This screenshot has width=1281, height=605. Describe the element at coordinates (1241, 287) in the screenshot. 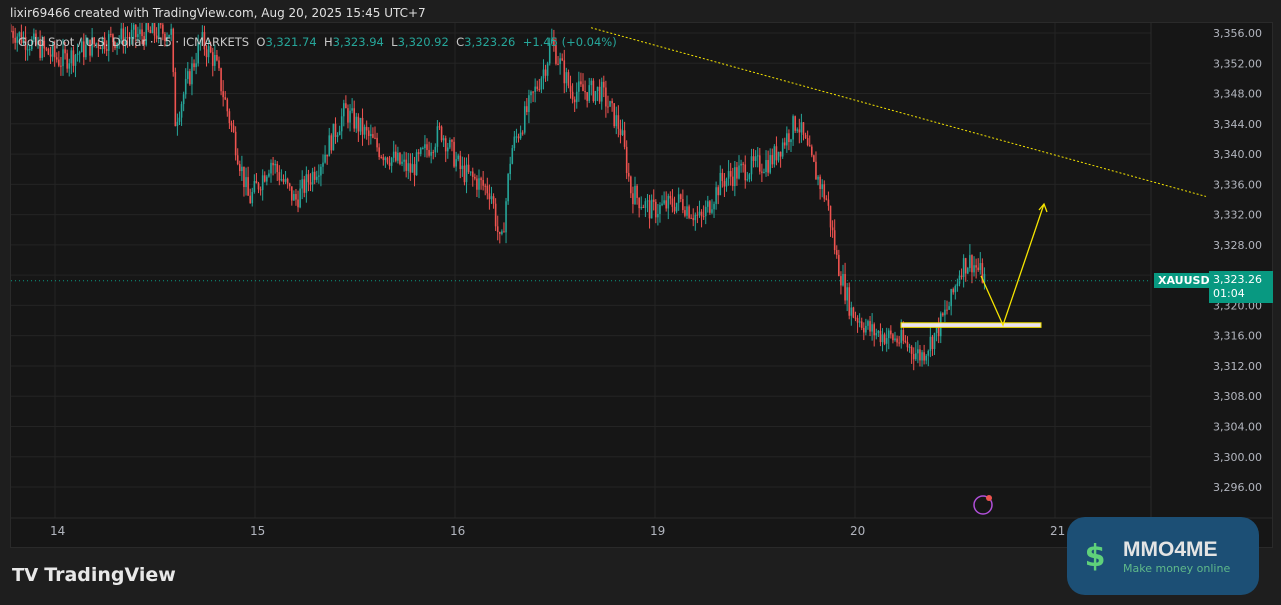

I see `current-price-label: 3,323.26 01:04` at that location.